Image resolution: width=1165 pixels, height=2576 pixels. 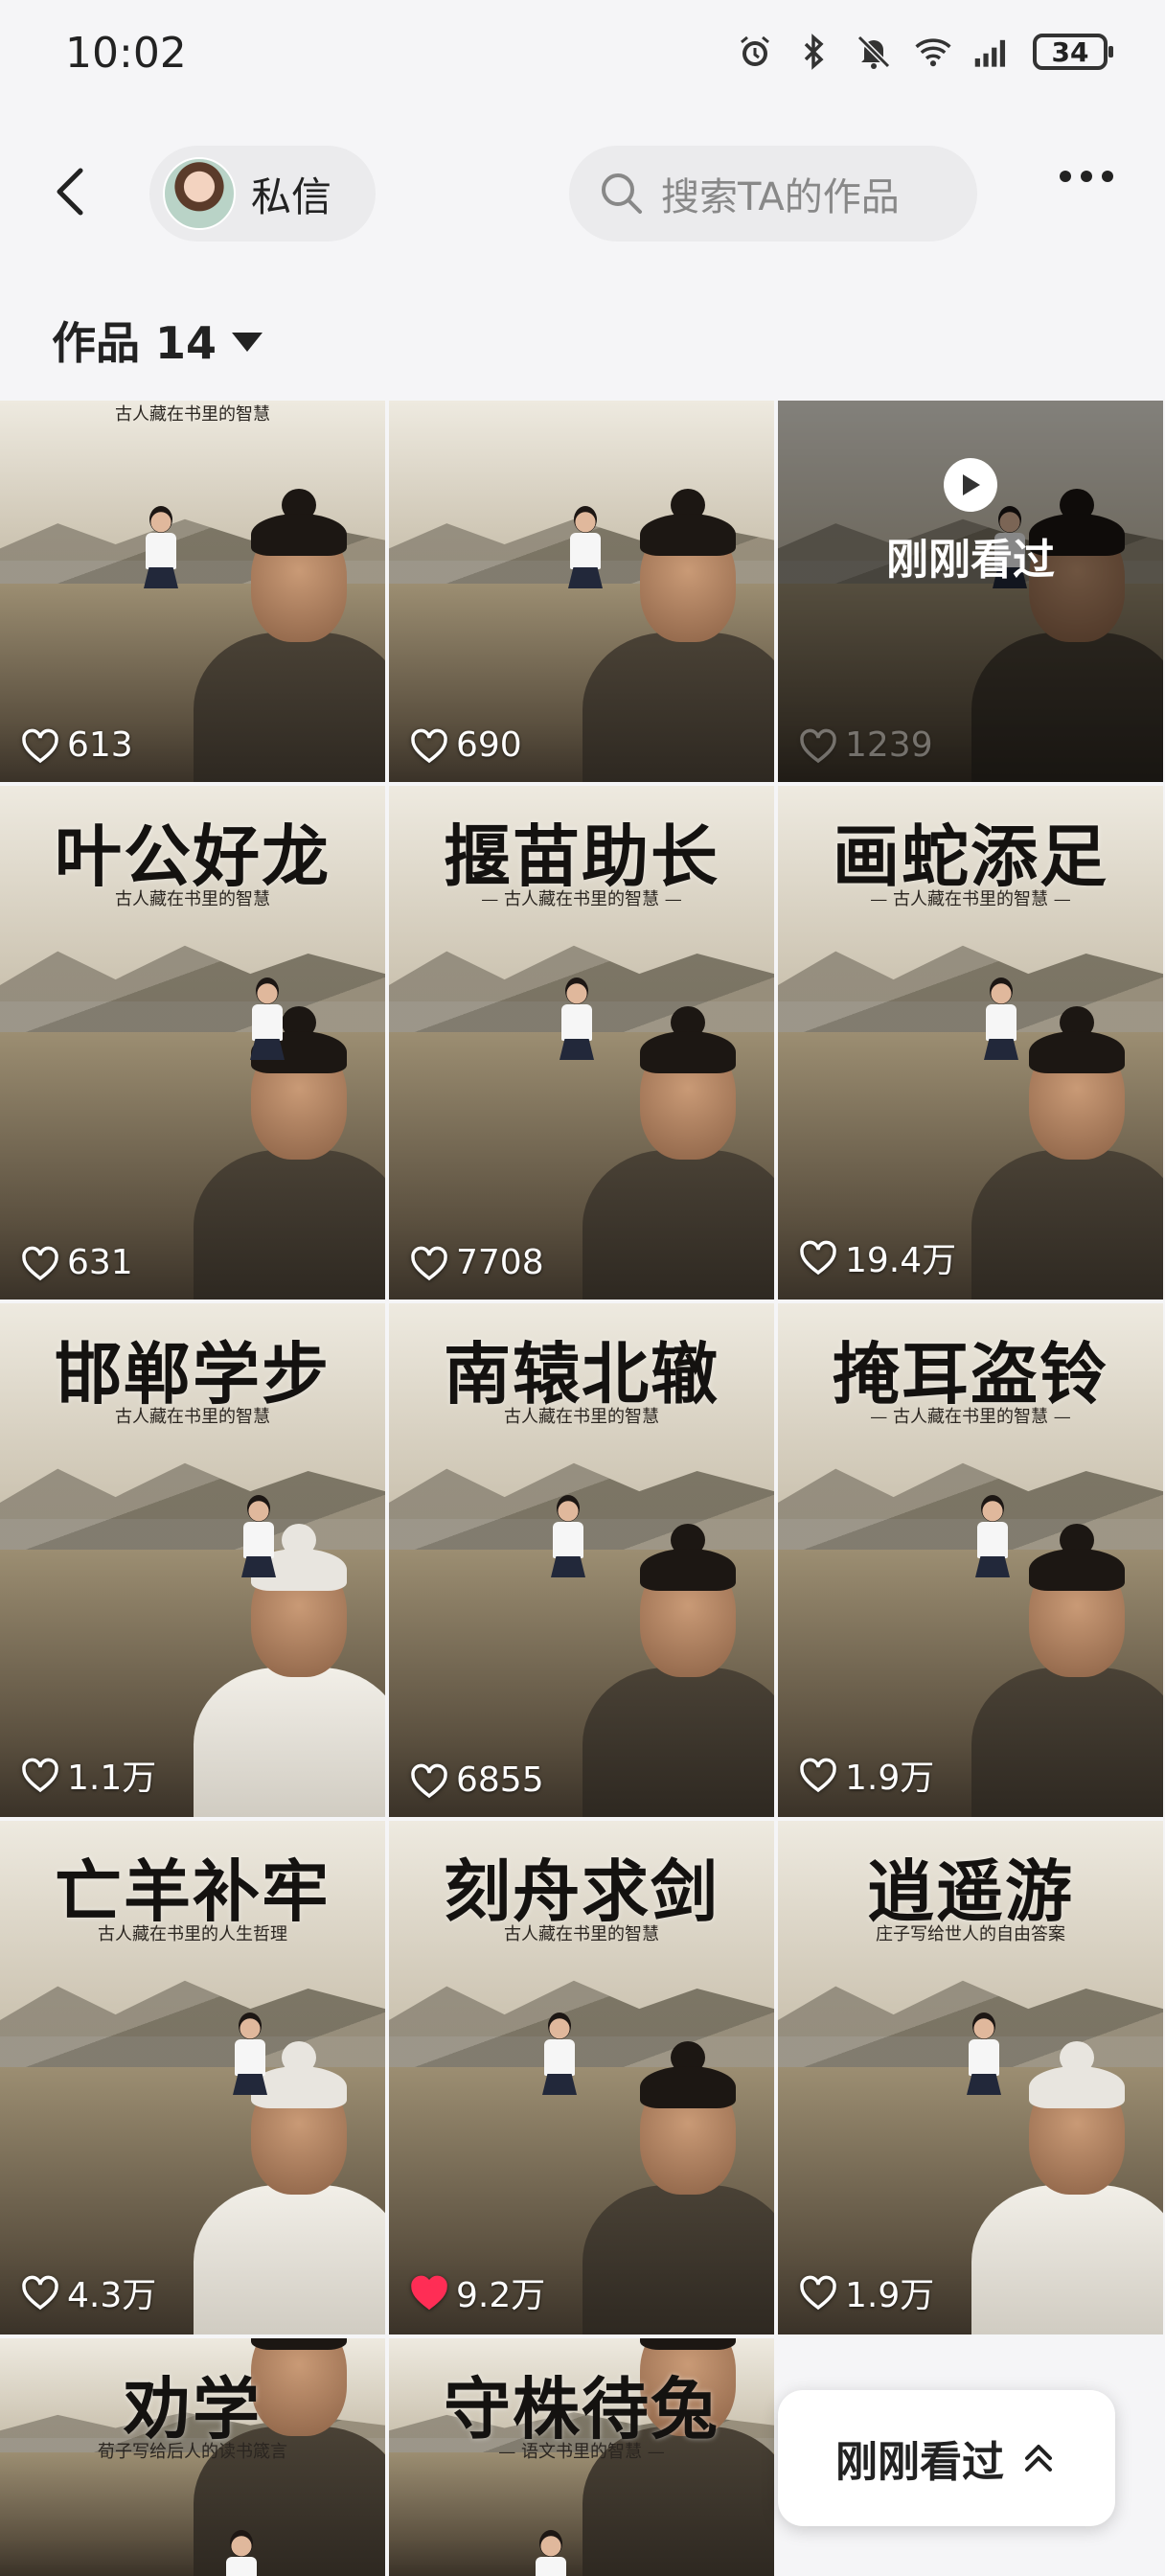 I want to click on like-count: 690, so click(x=466, y=745).